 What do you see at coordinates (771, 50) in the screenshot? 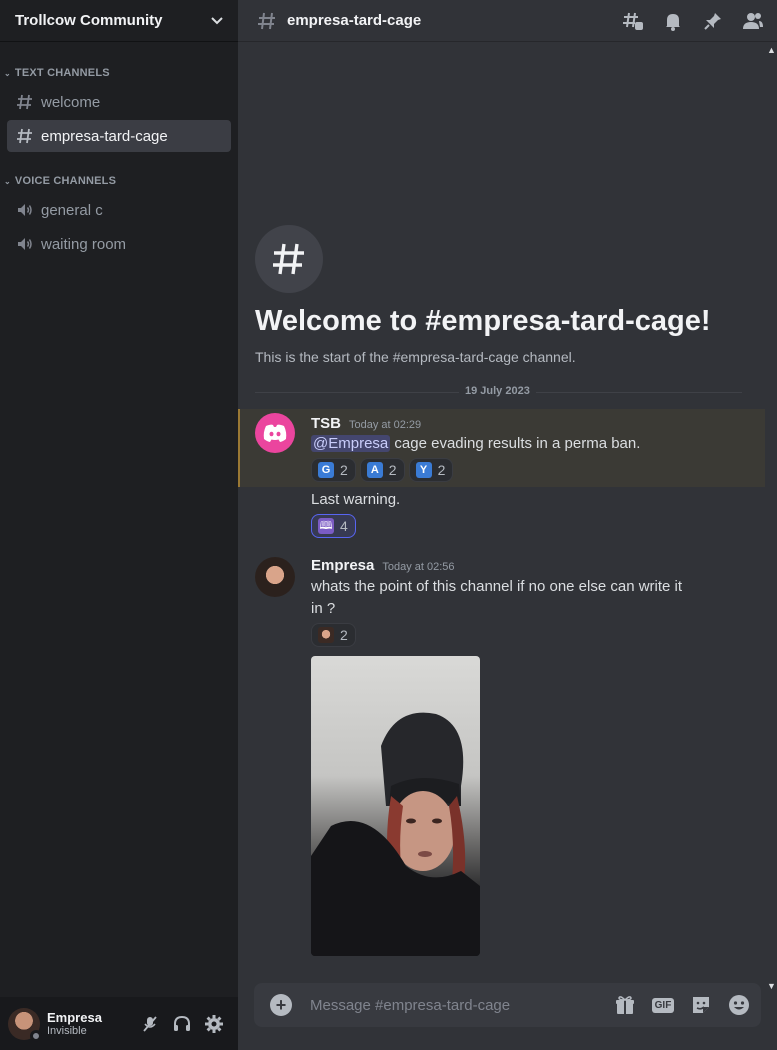
I see `scroll-up-icon: ▲` at bounding box center [771, 50].